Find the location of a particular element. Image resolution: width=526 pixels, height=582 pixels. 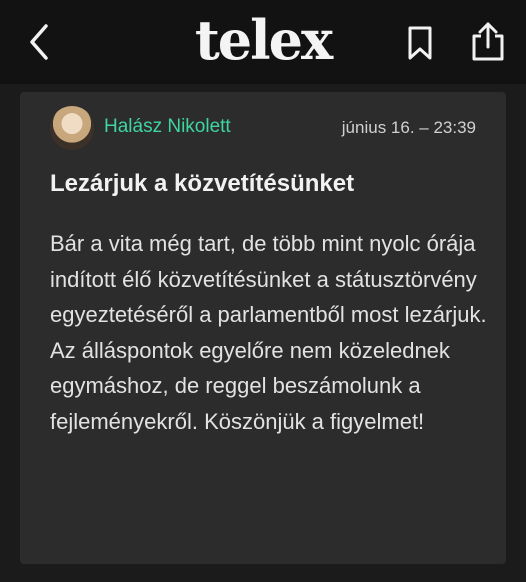

author-avatar is located at coordinates (72, 128).